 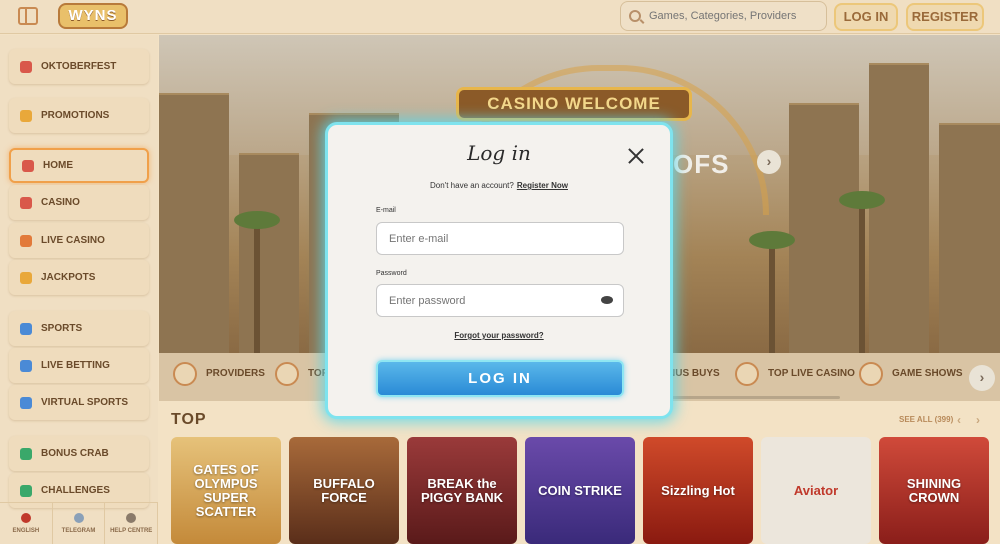 What do you see at coordinates (499, 153) in the screenshot?
I see `modal-title: Log in` at bounding box center [499, 153].